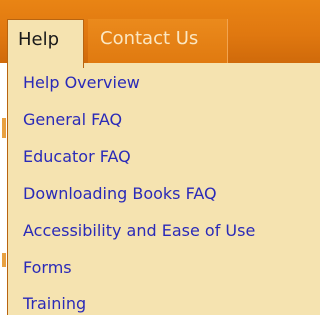 The width and height of the screenshot is (320, 315). Describe the element at coordinates (54, 303) in the screenshot. I see `menu-item-training: Training` at that location.